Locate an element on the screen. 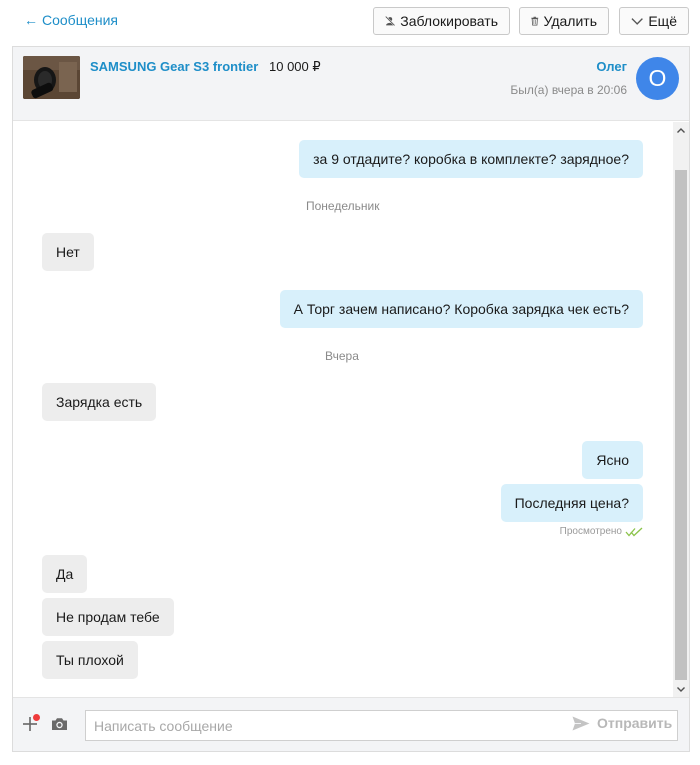 This screenshot has width=700, height=765. send-button: Отправить is located at coordinates (622, 723).